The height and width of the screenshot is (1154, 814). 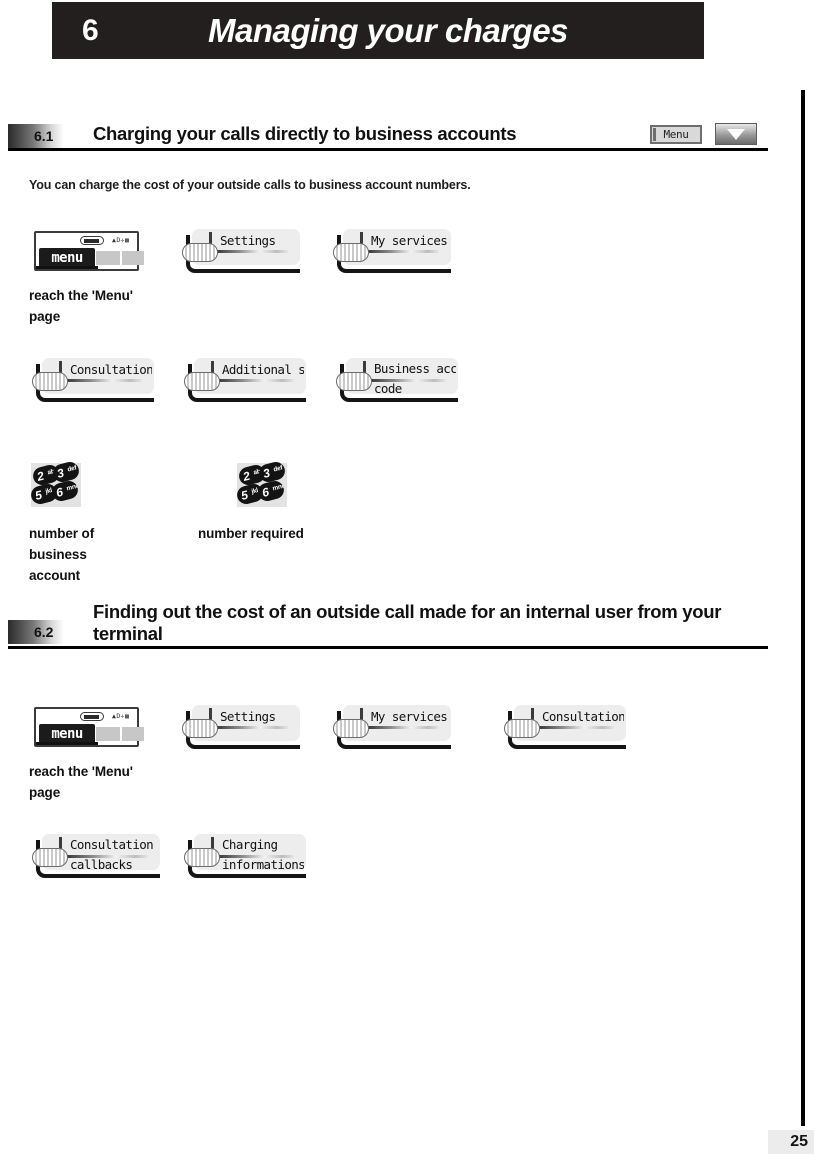 What do you see at coordinates (263, 853) in the screenshot?
I see `softkey-label: Charging informations` at bounding box center [263, 853].